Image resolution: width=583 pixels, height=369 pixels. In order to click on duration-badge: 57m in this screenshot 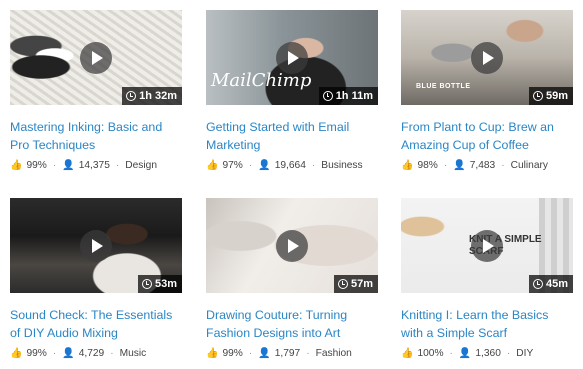, I will do `click(355, 284)`.